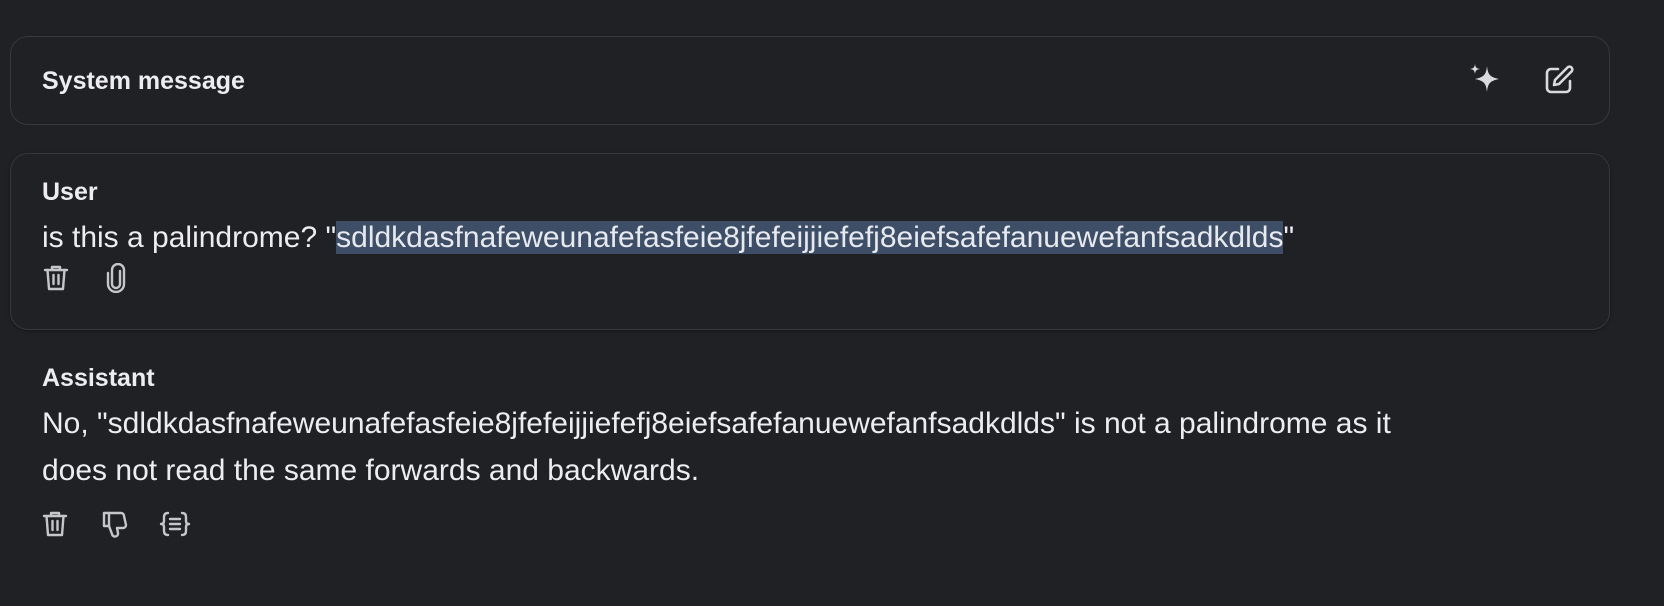 This screenshot has width=1664, height=606. Describe the element at coordinates (70, 192) in the screenshot. I see `user-role-label: User` at that location.